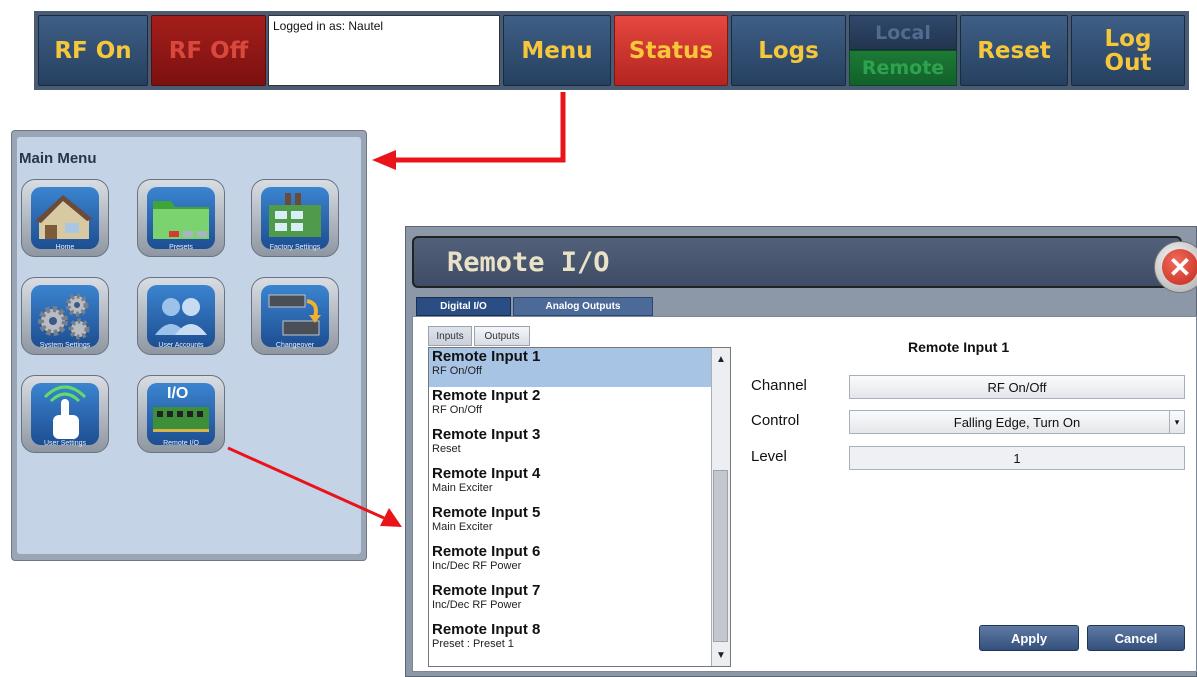 This screenshot has width=1197, height=677. Describe the element at coordinates (720, 556) in the screenshot. I see `scroll-thumb` at that location.